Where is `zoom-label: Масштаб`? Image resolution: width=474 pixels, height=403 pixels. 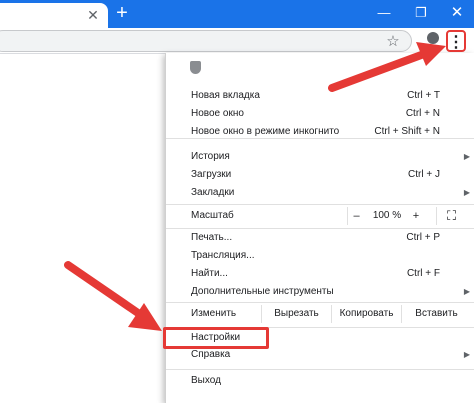 zoom-label: Масштаб is located at coordinates (212, 215).